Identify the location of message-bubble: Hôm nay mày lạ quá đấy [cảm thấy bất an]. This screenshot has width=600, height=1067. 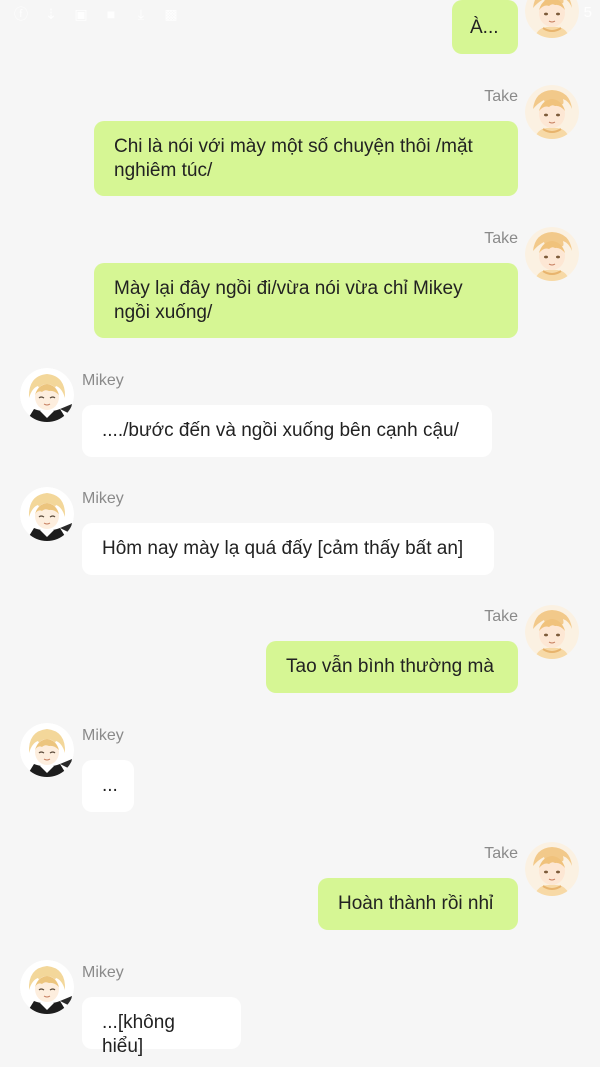
(288, 549).